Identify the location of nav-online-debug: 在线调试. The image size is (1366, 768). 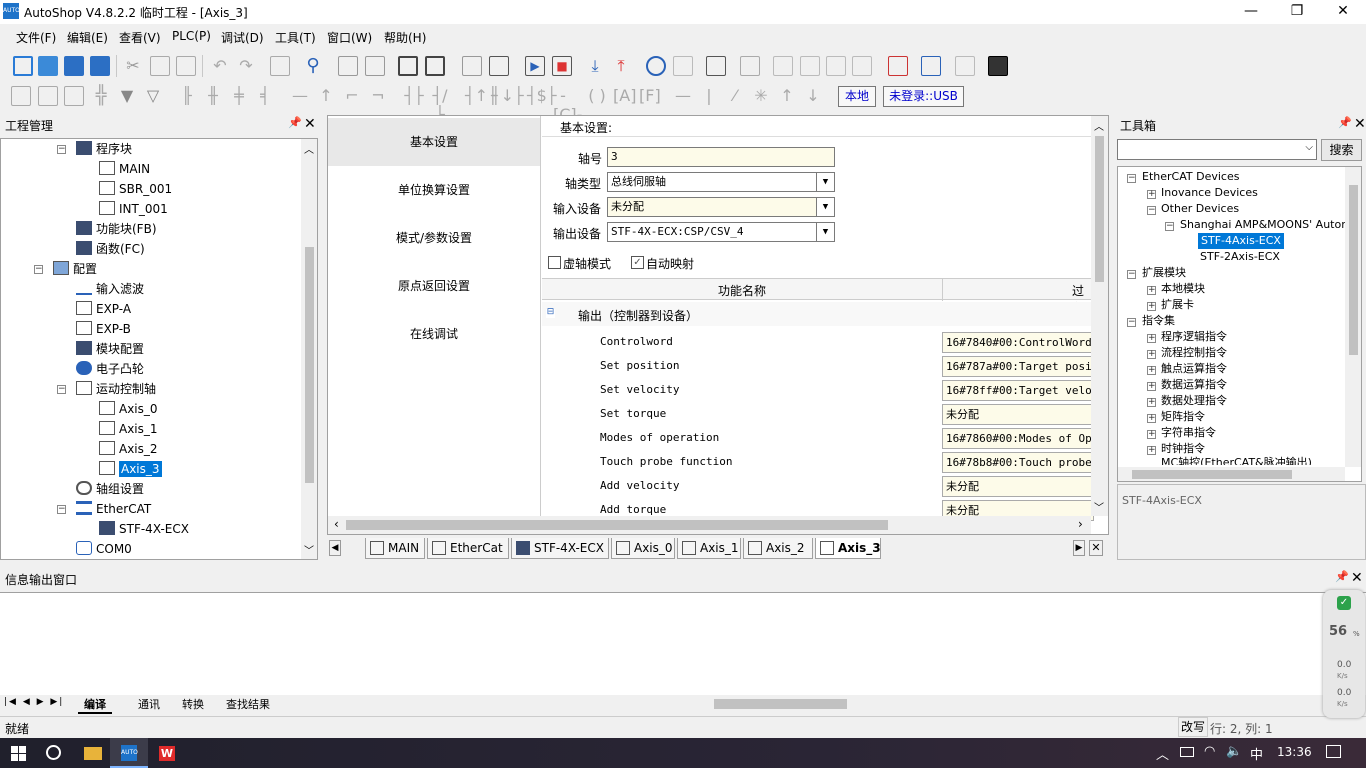
(434, 334).